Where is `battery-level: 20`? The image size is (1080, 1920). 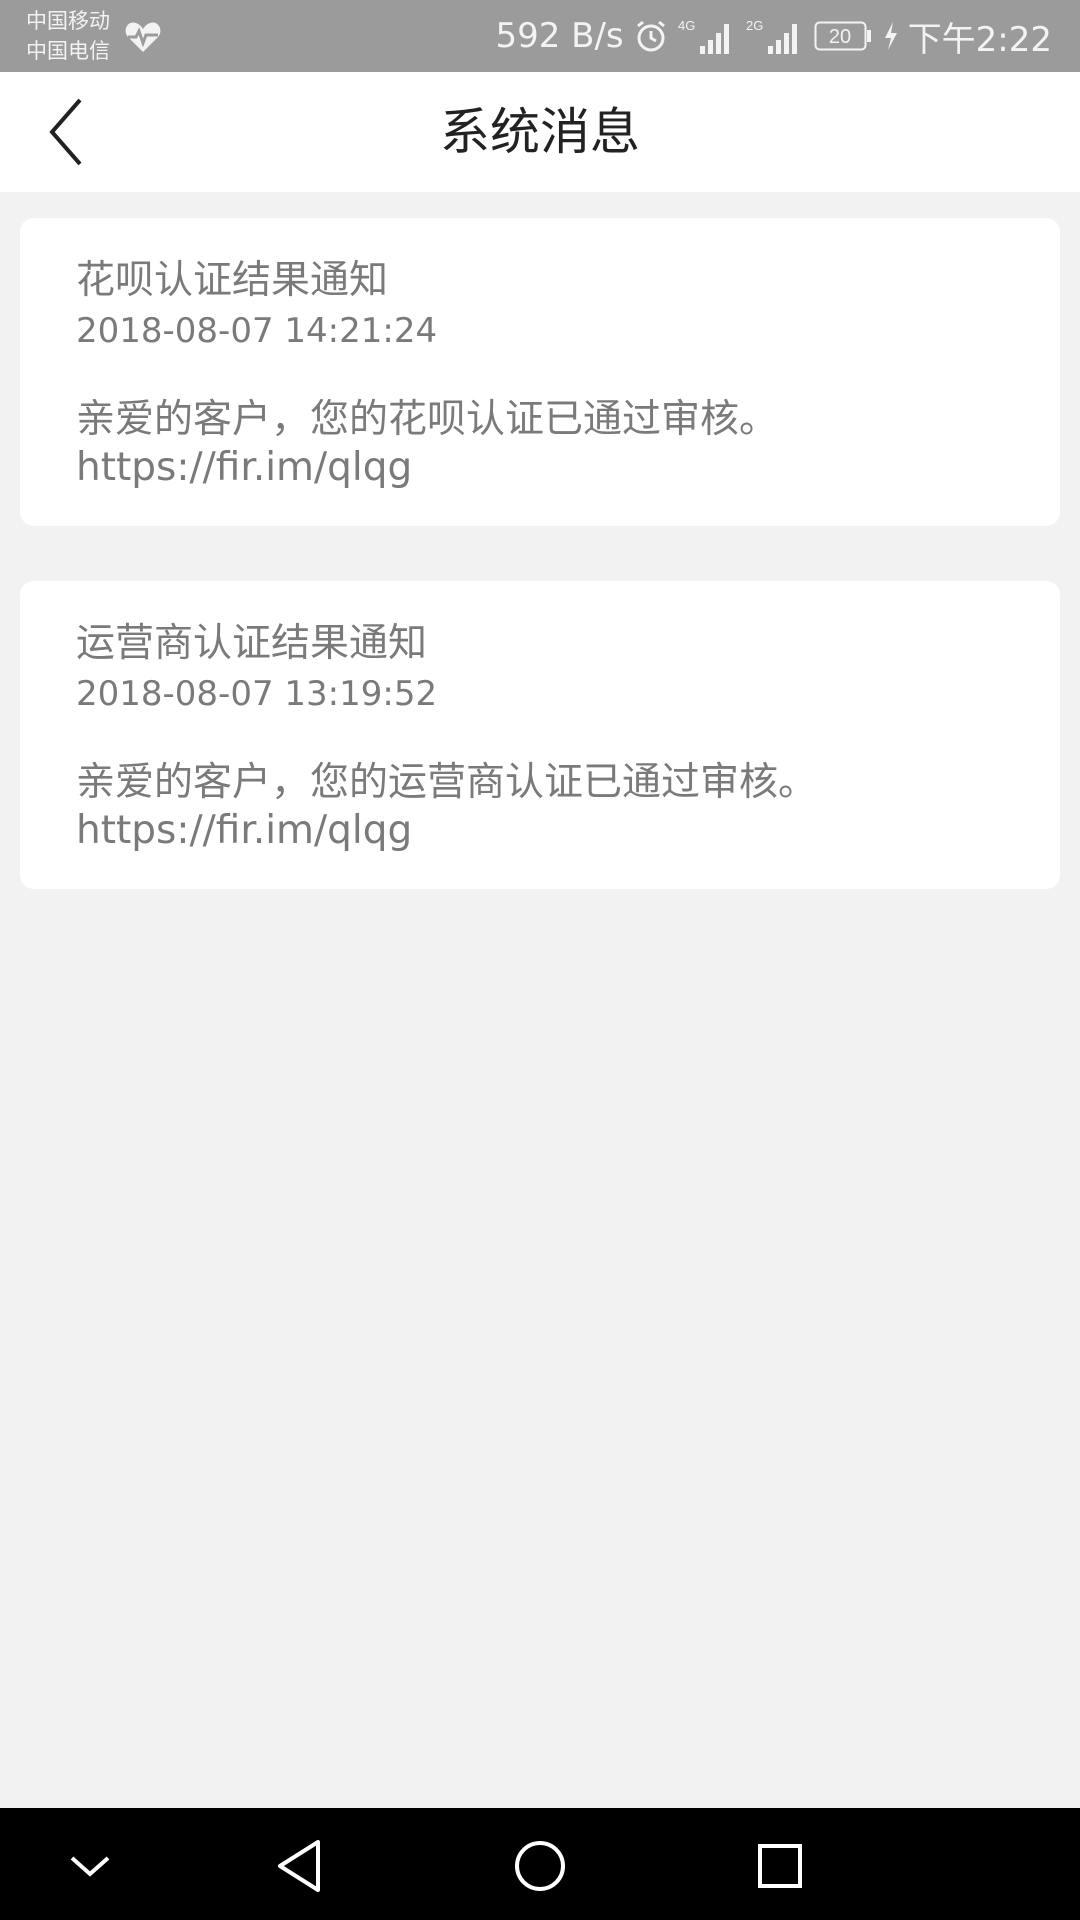 battery-level: 20 is located at coordinates (840, 37).